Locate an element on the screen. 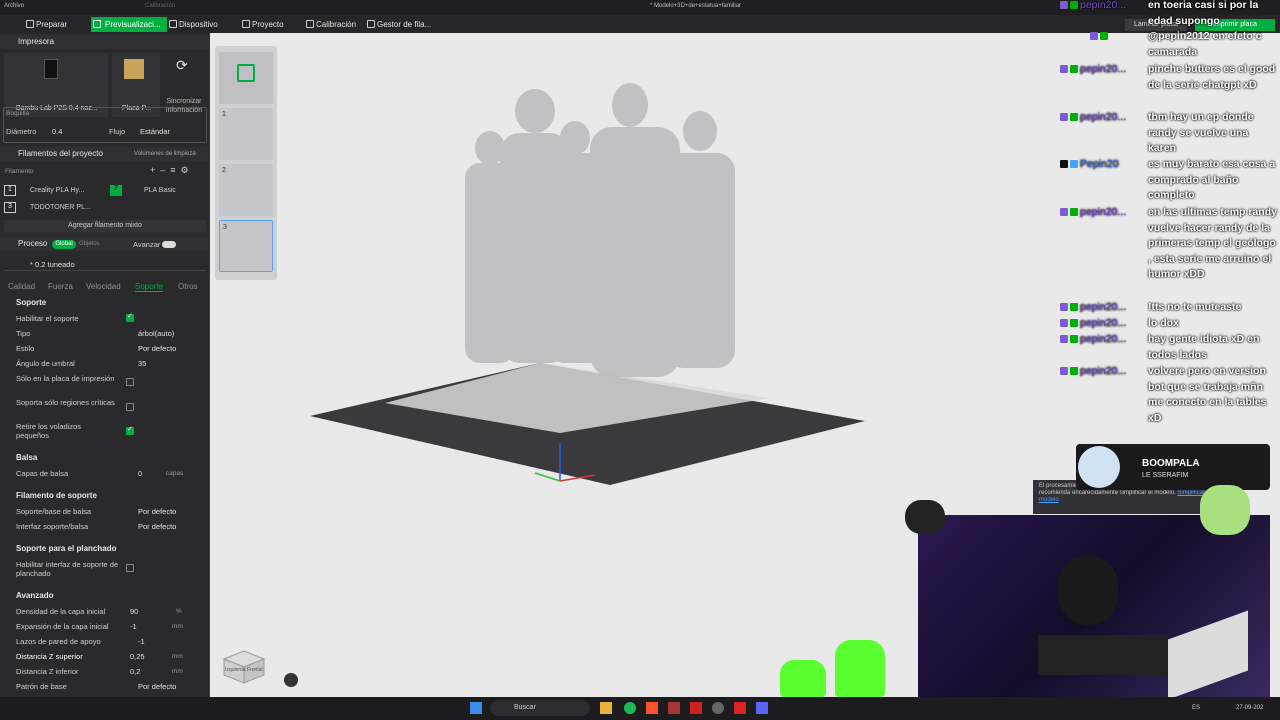 The height and width of the screenshot is (720, 1280). file-explorer-icon is located at coordinates (606, 708).